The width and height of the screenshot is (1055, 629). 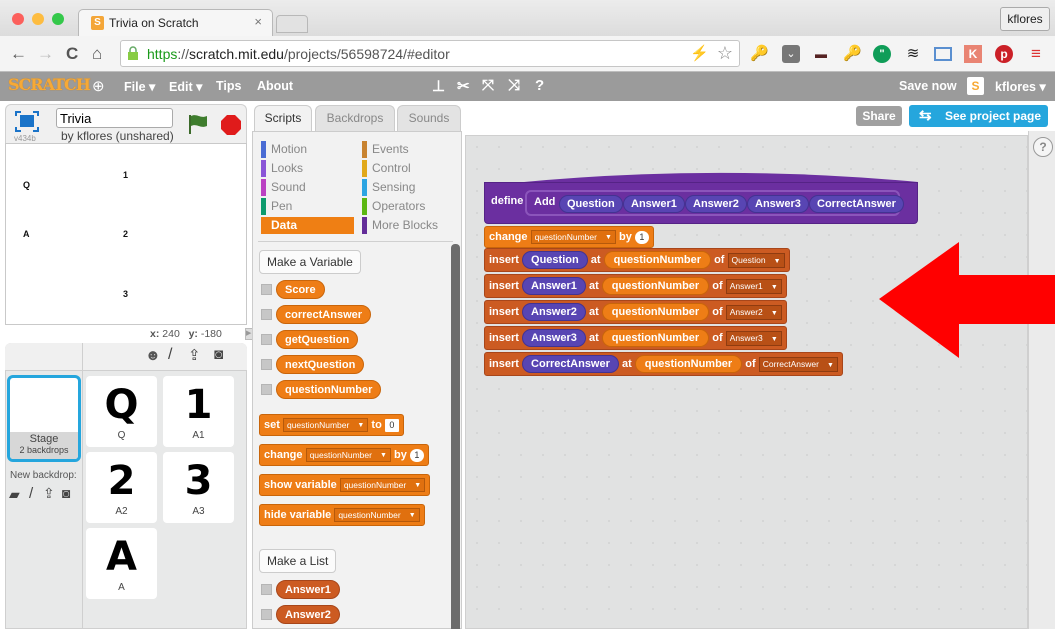 What do you see at coordinates (514, 85) in the screenshot?
I see `shrink-icon: ⤨` at bounding box center [514, 85].